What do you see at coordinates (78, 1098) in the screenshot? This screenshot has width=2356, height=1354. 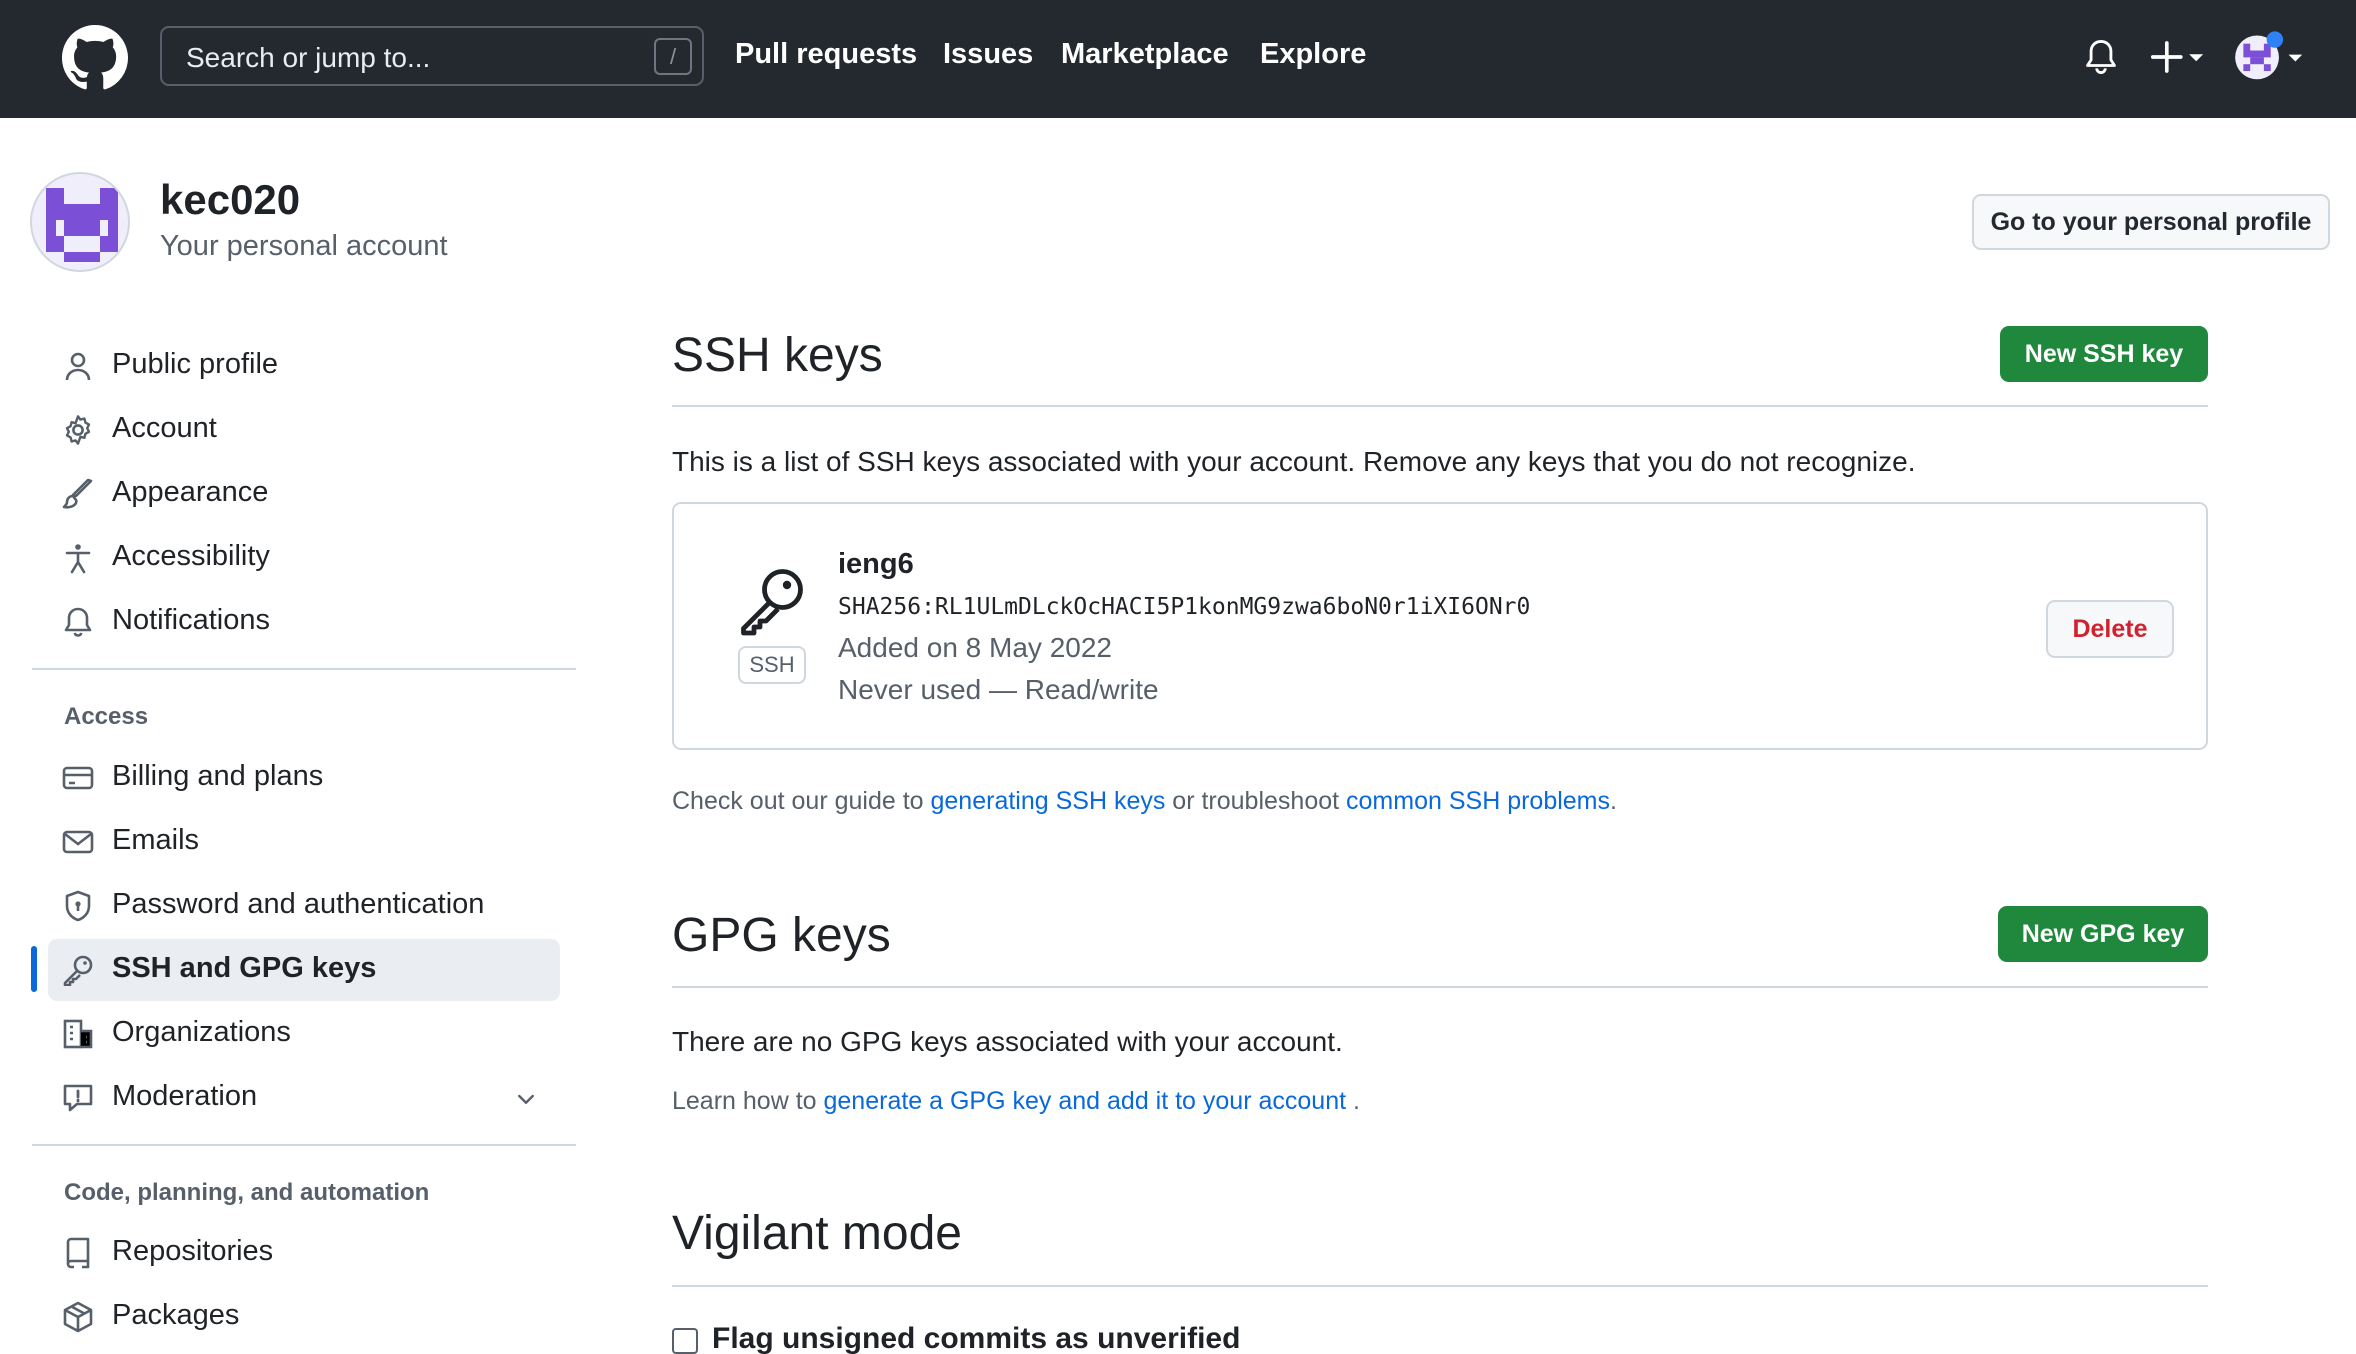 I see `report-icon` at bounding box center [78, 1098].